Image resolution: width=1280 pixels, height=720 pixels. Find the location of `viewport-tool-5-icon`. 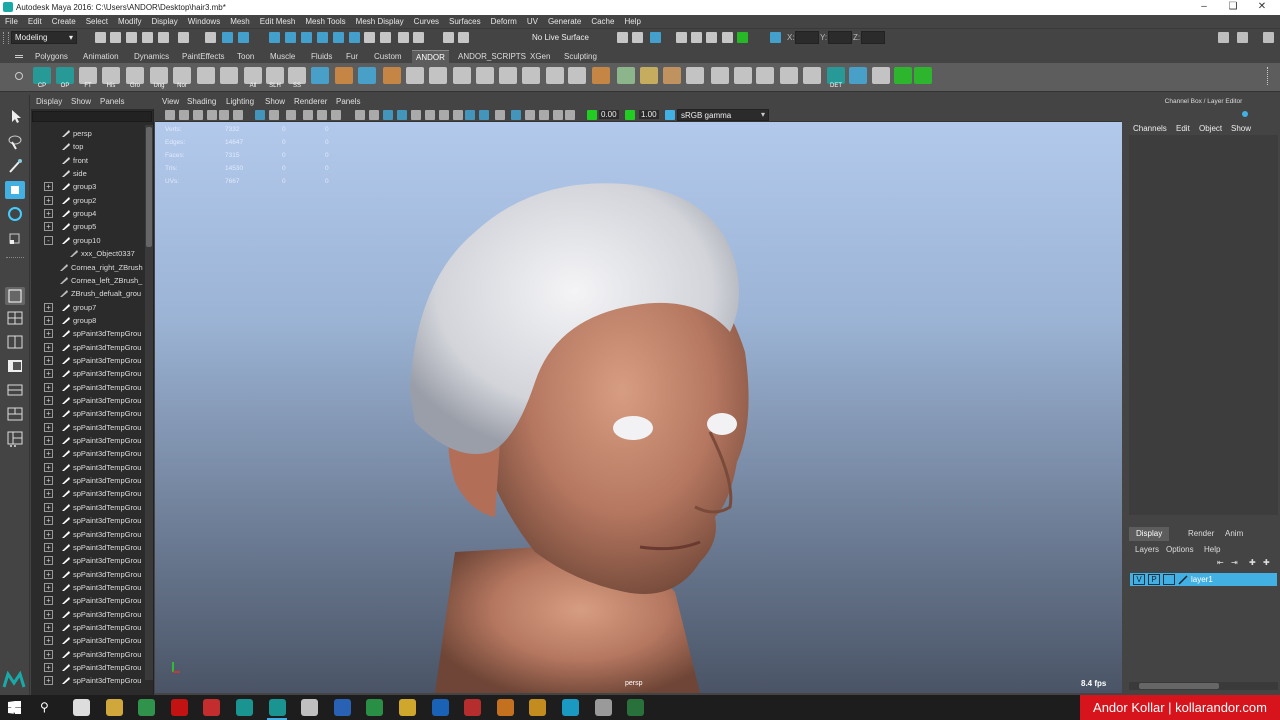

viewport-tool-5-icon is located at coordinates (238, 115).